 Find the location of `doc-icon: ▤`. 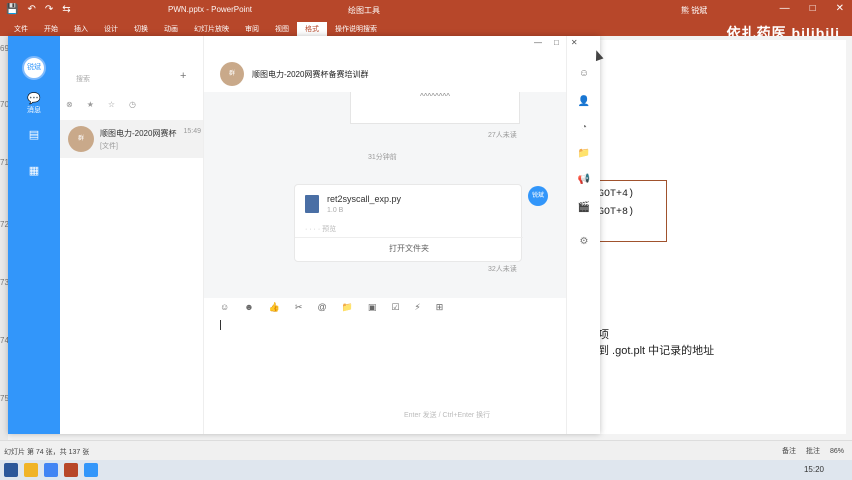

doc-icon: ▤ is located at coordinates (34, 135).